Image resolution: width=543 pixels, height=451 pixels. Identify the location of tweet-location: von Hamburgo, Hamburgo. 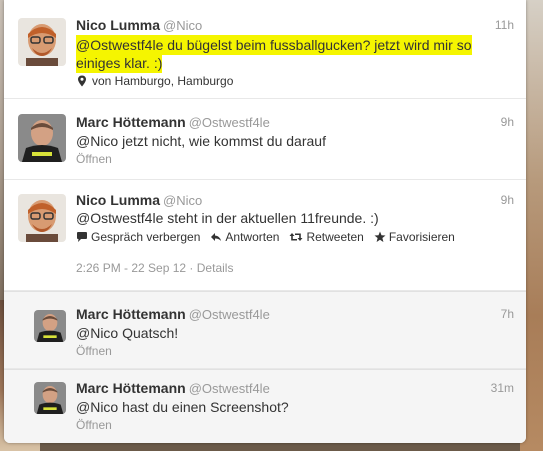
(154, 81).